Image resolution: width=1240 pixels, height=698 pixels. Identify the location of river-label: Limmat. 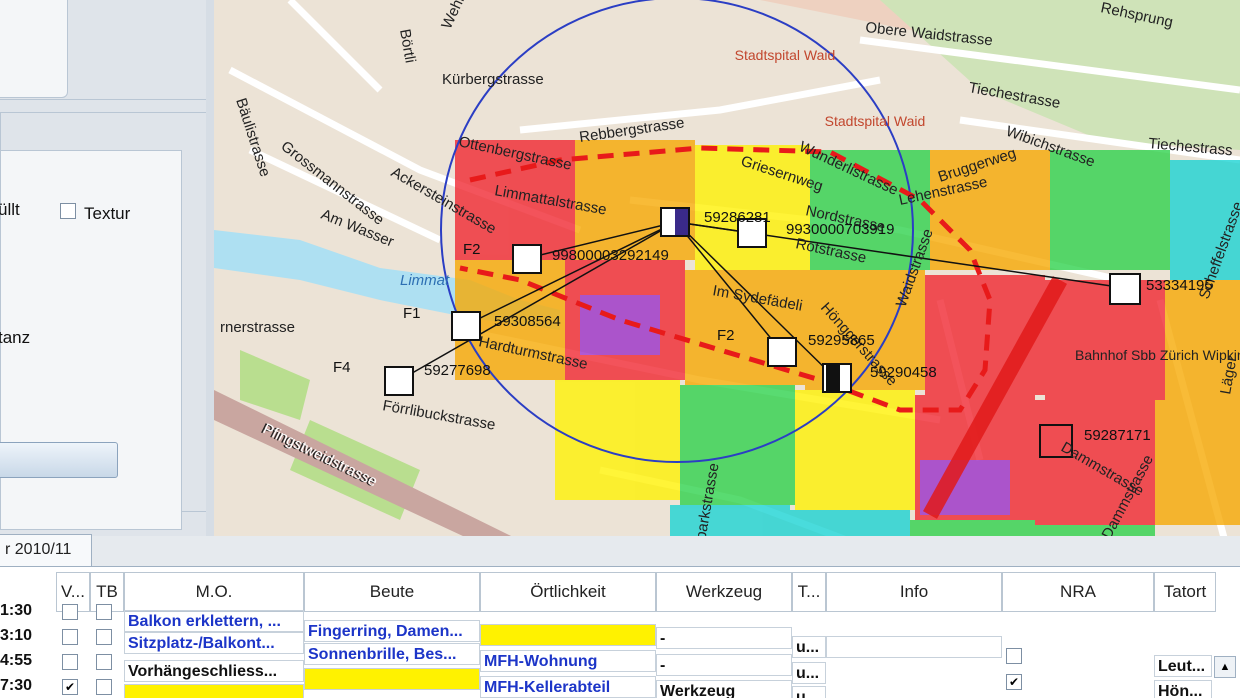
(425, 280).